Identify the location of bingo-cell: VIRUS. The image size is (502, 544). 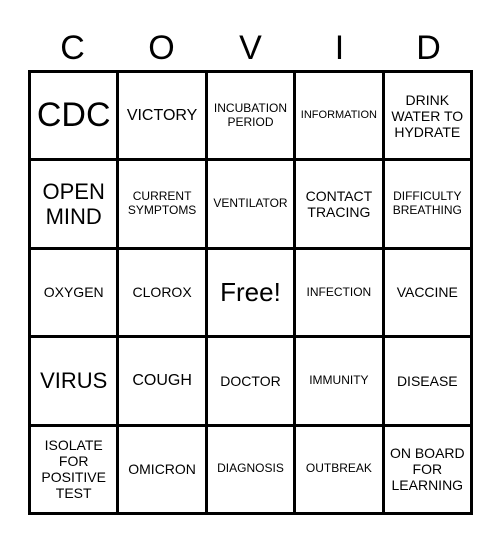
(74, 381).